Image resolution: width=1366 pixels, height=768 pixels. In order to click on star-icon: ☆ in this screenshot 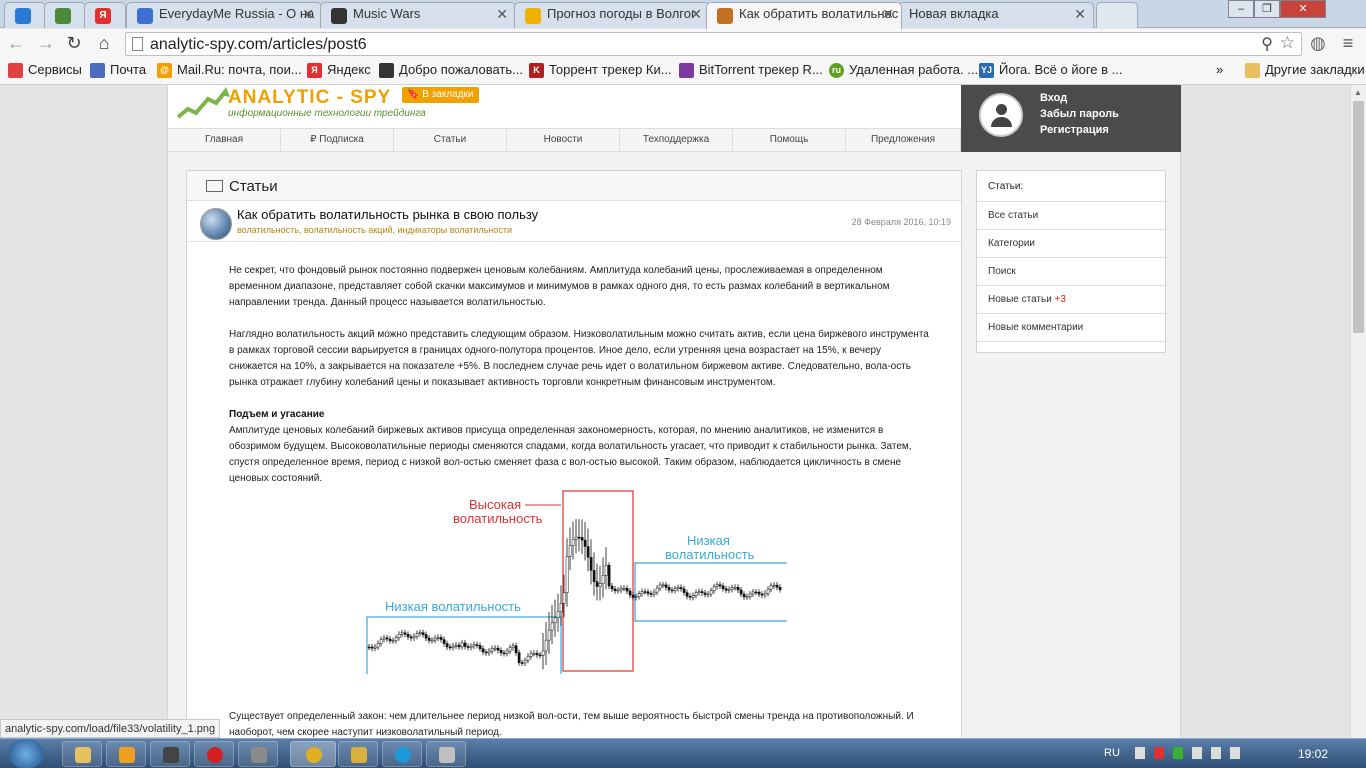, I will do `click(1287, 43)`.